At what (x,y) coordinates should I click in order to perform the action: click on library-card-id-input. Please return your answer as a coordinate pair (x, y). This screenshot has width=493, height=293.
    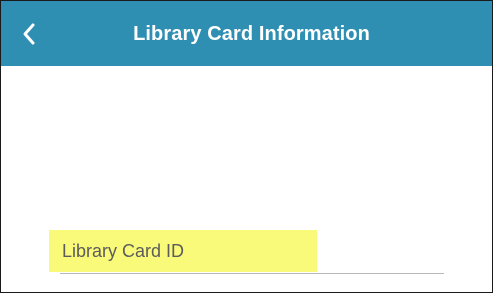
    Looking at the image, I should click on (253, 251).